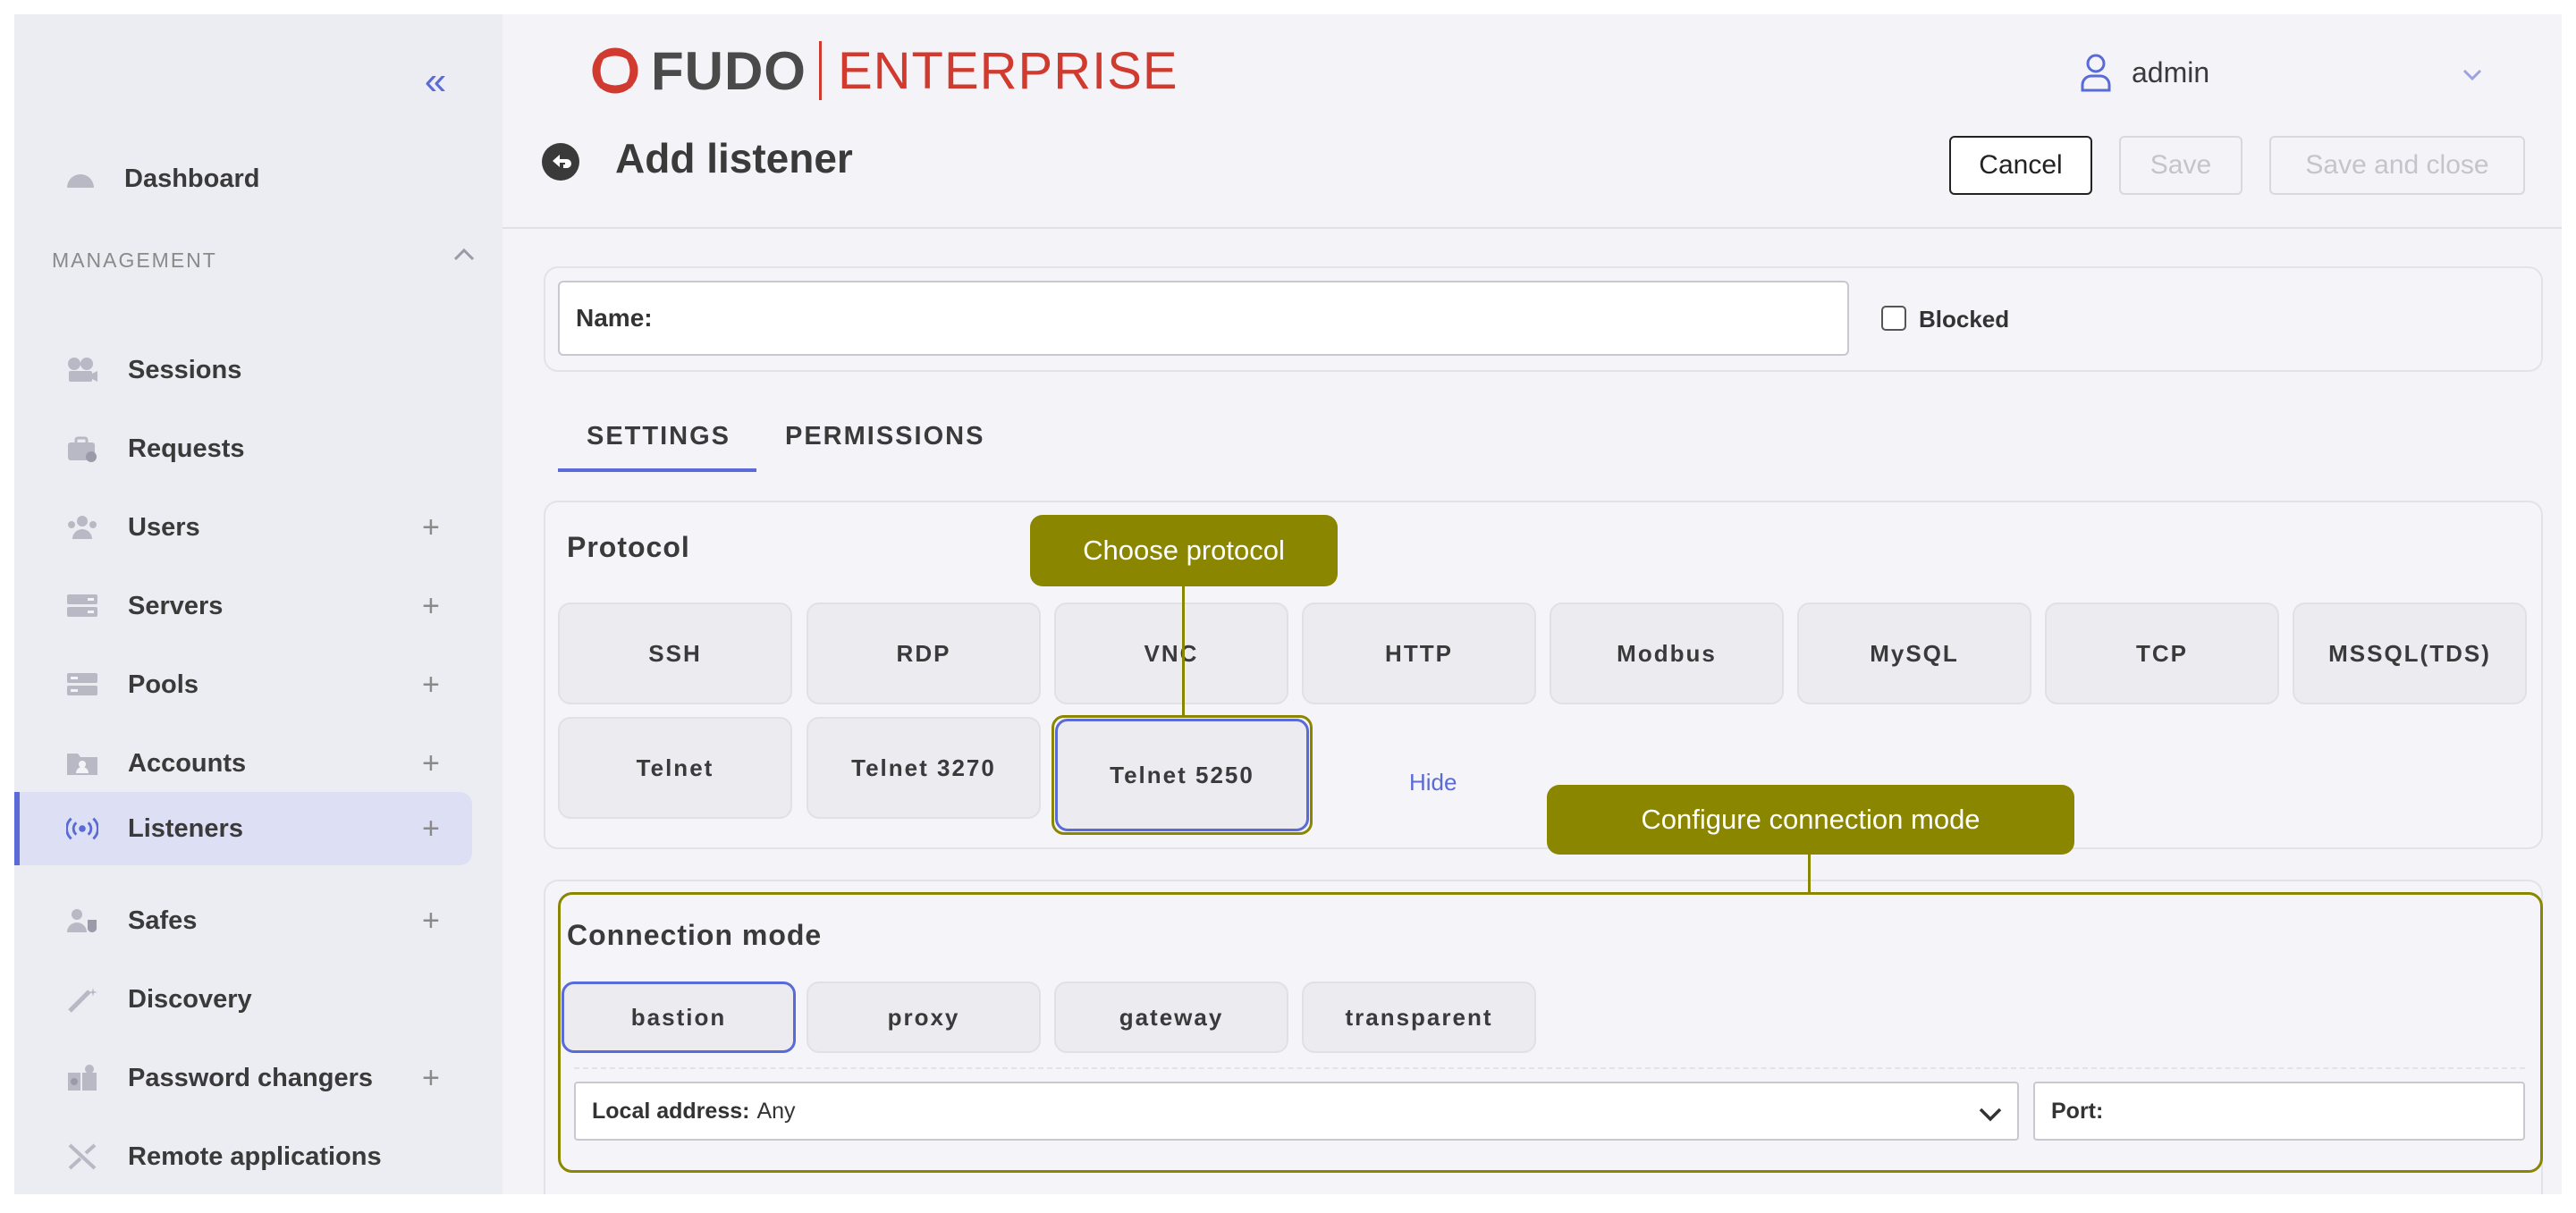 The width and height of the screenshot is (2576, 1213). I want to click on logo-separator, so click(820, 70).